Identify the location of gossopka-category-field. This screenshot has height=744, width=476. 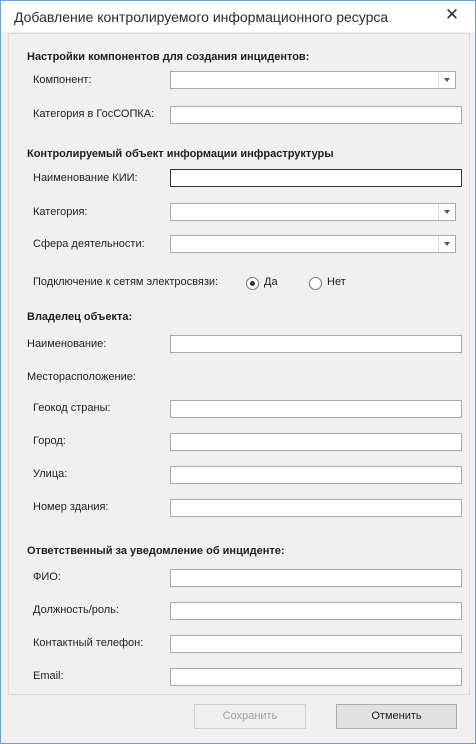
(316, 115).